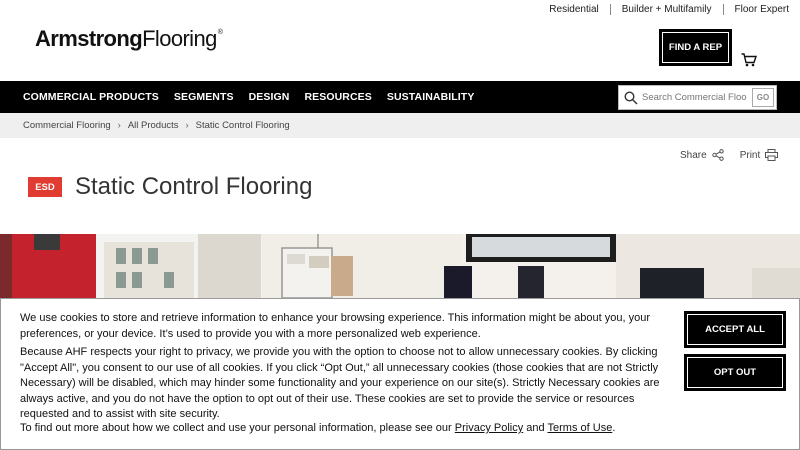 This screenshot has height=450, width=800. What do you see at coordinates (580, 428) in the screenshot?
I see `terms-of-use-link: Terms of Use` at bounding box center [580, 428].